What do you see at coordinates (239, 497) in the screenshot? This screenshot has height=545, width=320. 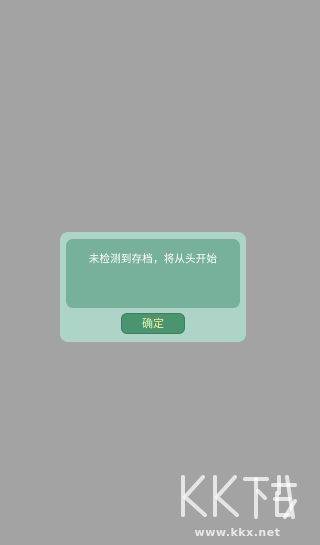 I see `kk-download-logo` at bounding box center [239, 497].